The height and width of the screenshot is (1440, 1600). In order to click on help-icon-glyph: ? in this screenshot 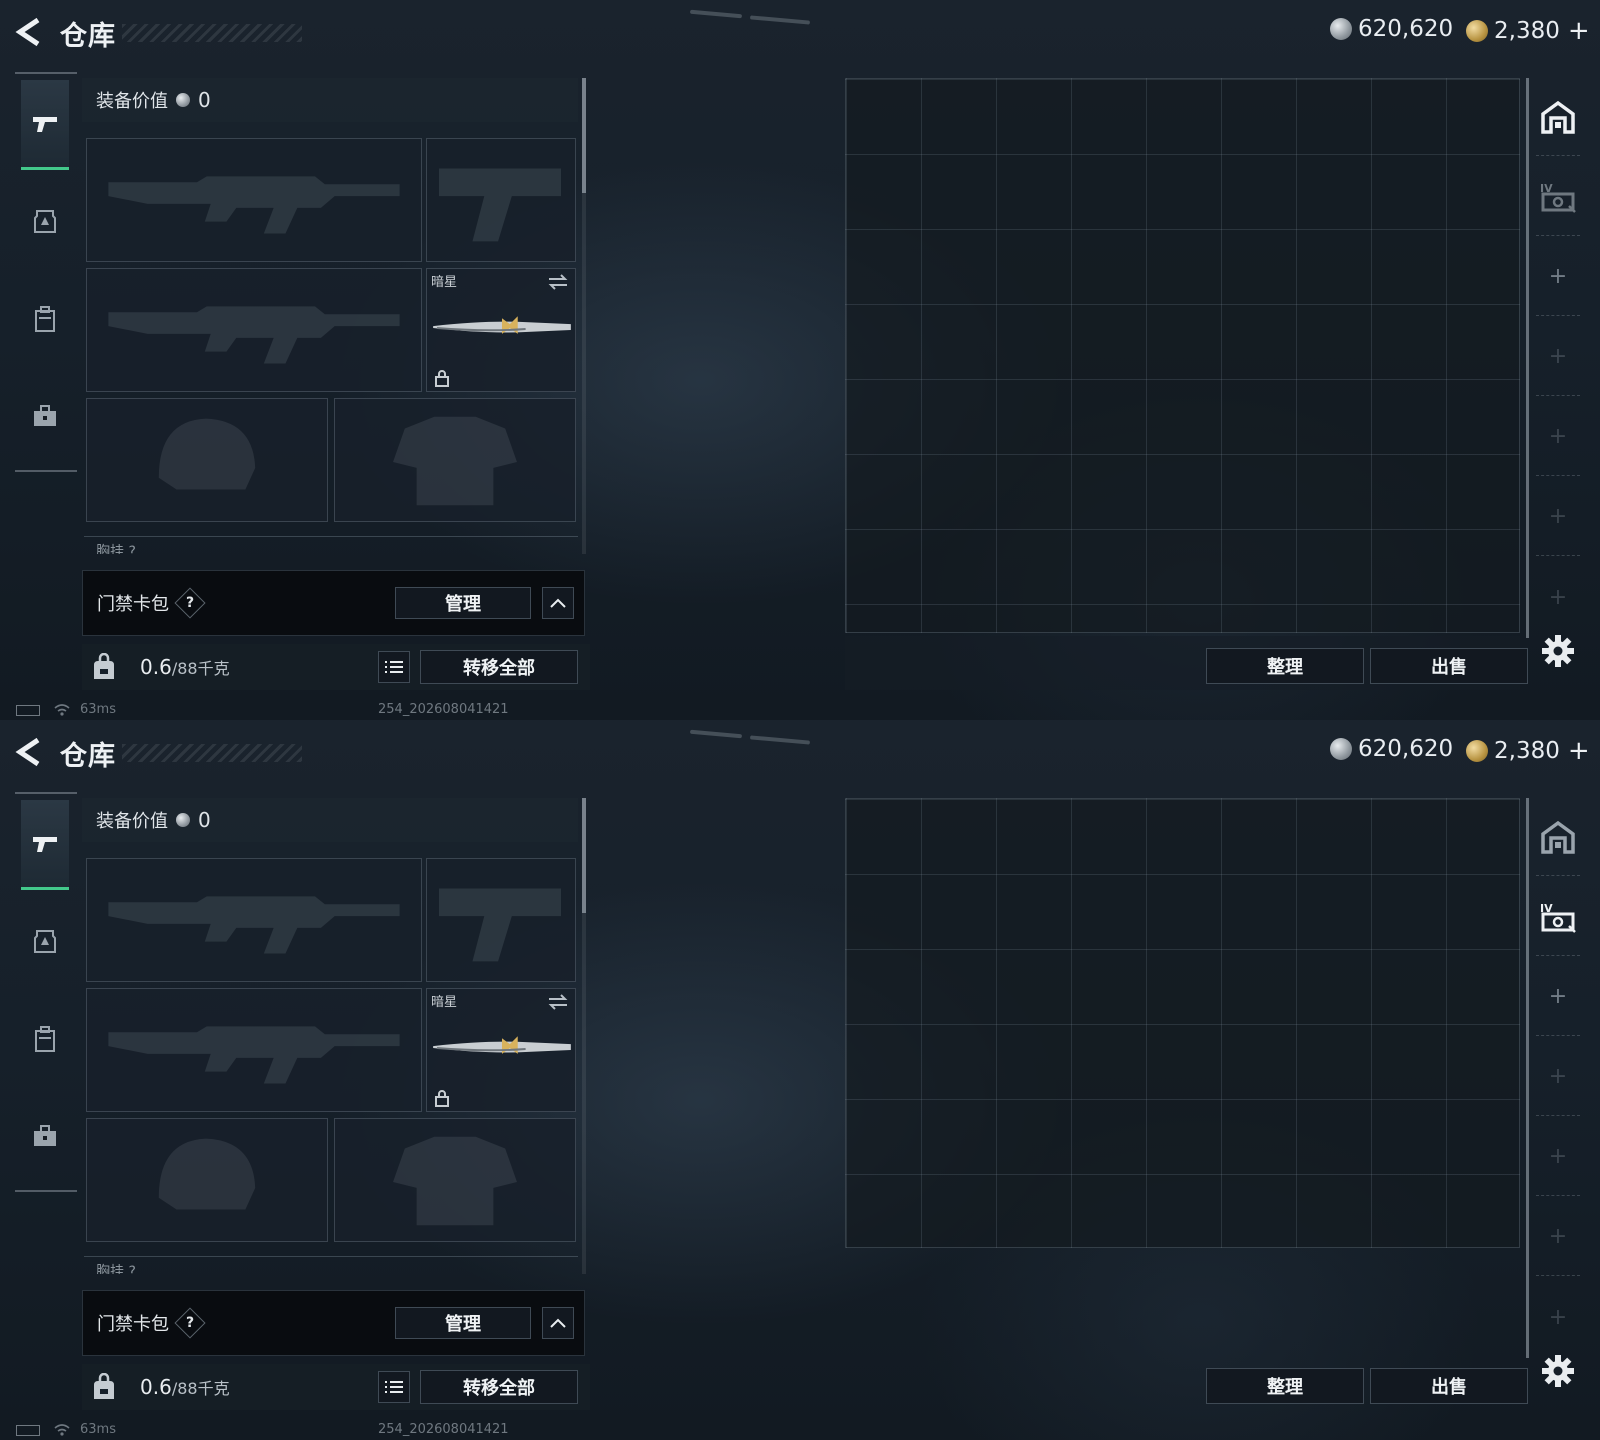, I will do `click(190, 1323)`.